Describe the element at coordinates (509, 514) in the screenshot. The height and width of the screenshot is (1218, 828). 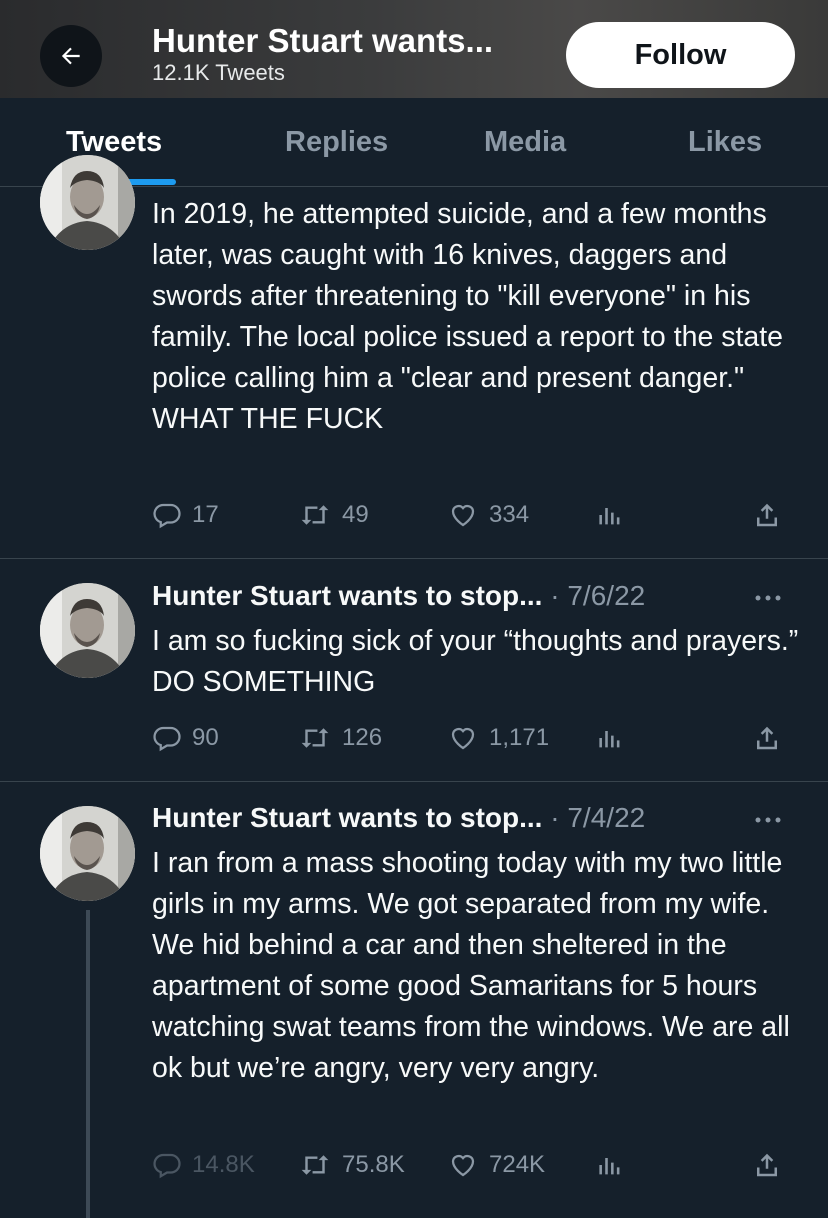
I see `like-count: 334` at that location.